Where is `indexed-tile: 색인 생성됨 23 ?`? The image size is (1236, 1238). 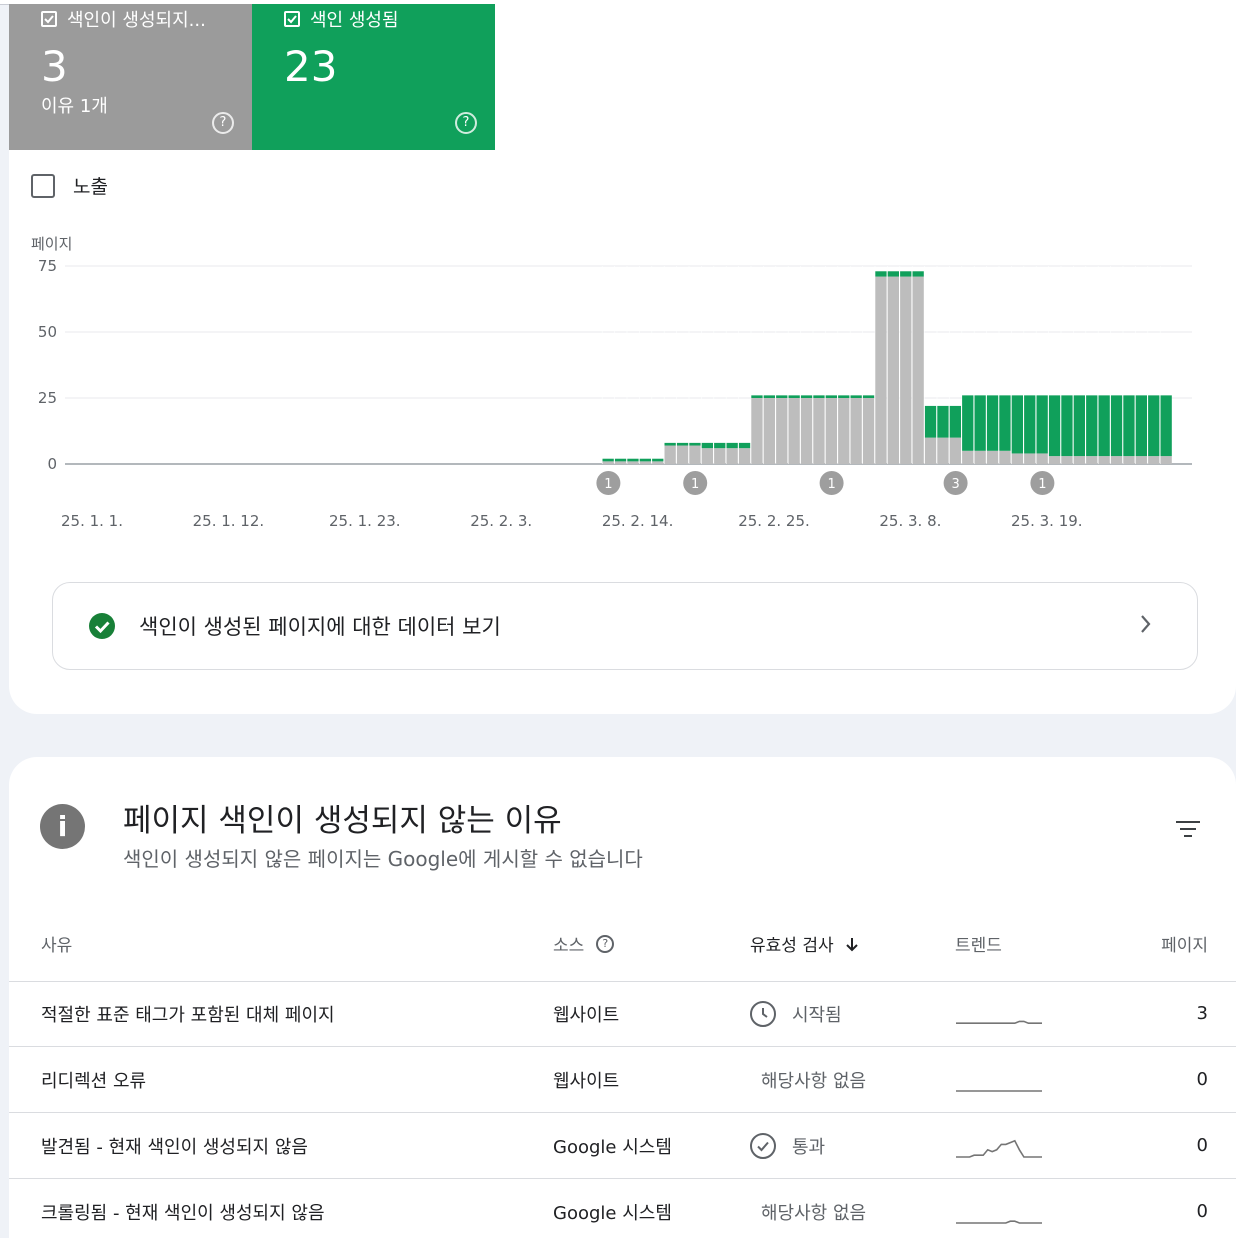
indexed-tile: 색인 생성됨 23 ? is located at coordinates (373, 77).